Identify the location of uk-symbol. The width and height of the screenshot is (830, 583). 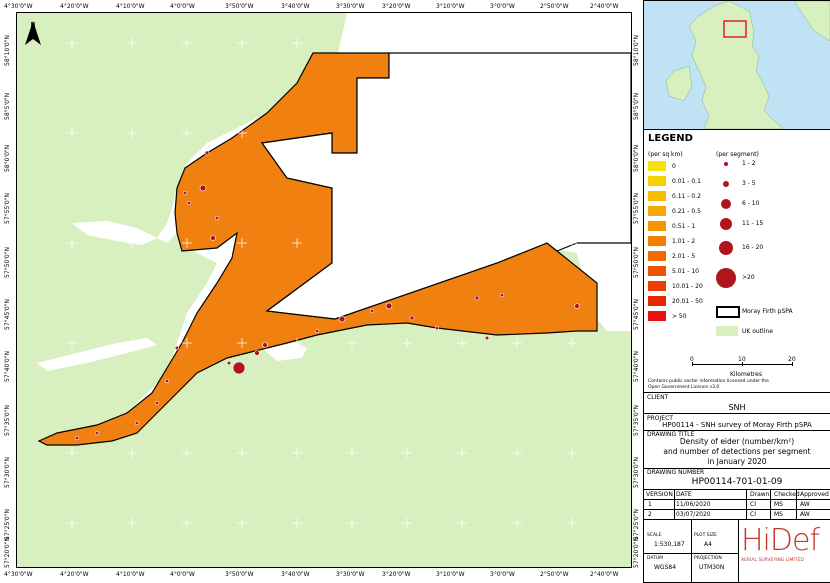
(727, 331).